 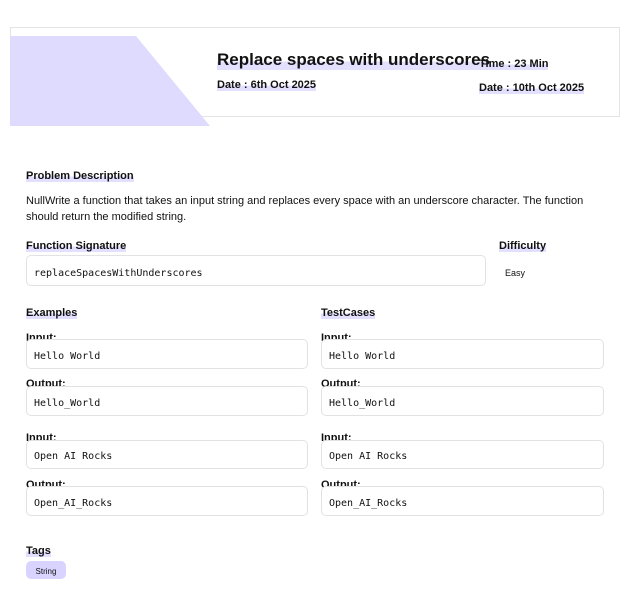 What do you see at coordinates (52, 313) in the screenshot?
I see `examples-label: Examples` at bounding box center [52, 313].